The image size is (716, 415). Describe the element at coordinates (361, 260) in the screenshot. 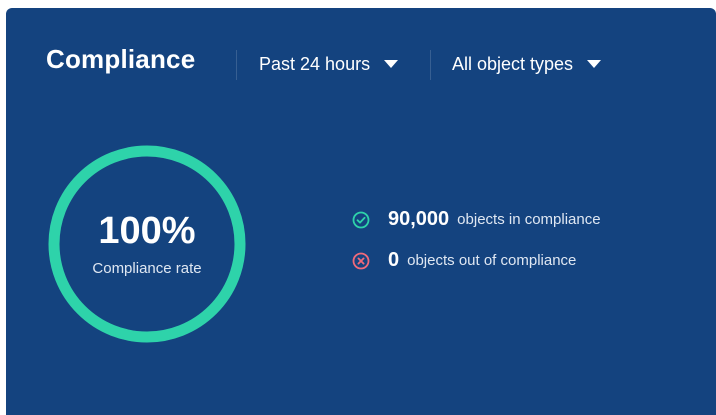

I see `x-circle-icon` at that location.